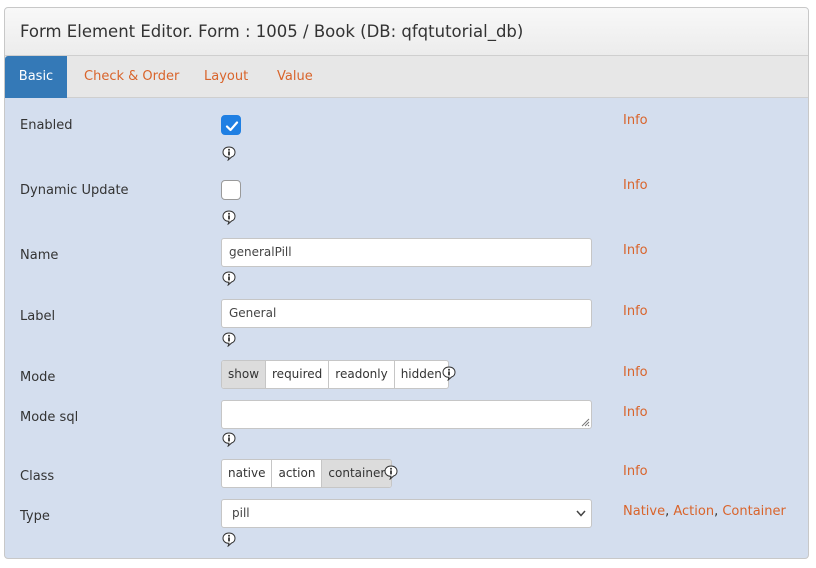 The image size is (816, 568). I want to click on tab-check-and-order: Check & Order, so click(131, 77).